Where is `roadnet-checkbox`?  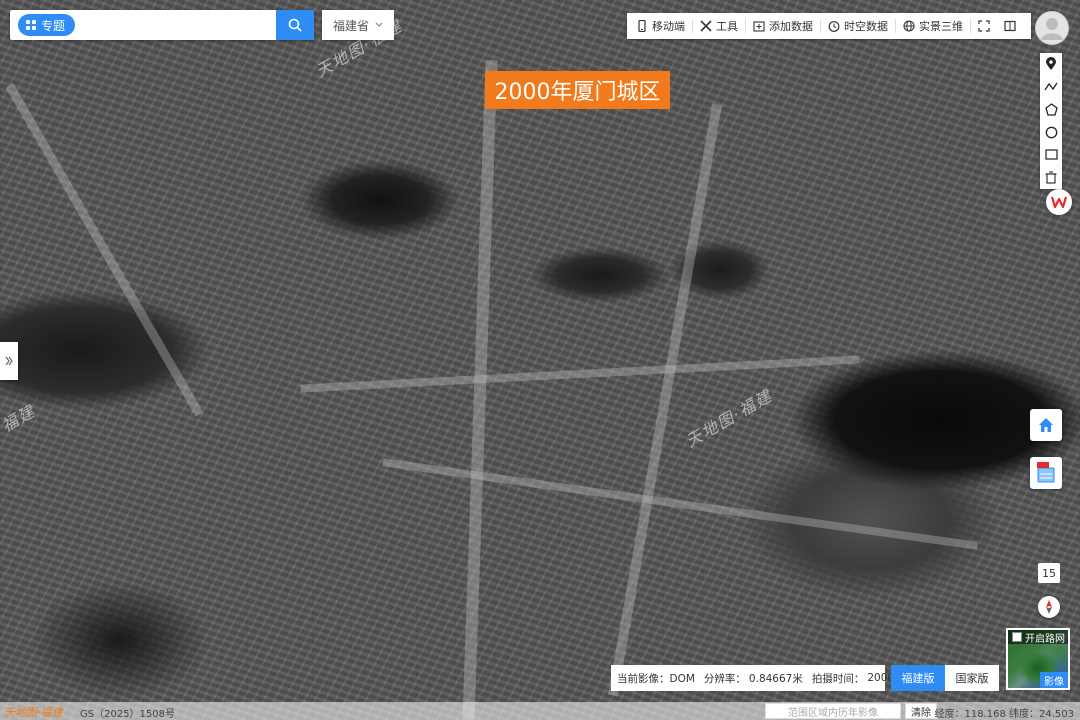
roadnet-checkbox is located at coordinates (1017, 637).